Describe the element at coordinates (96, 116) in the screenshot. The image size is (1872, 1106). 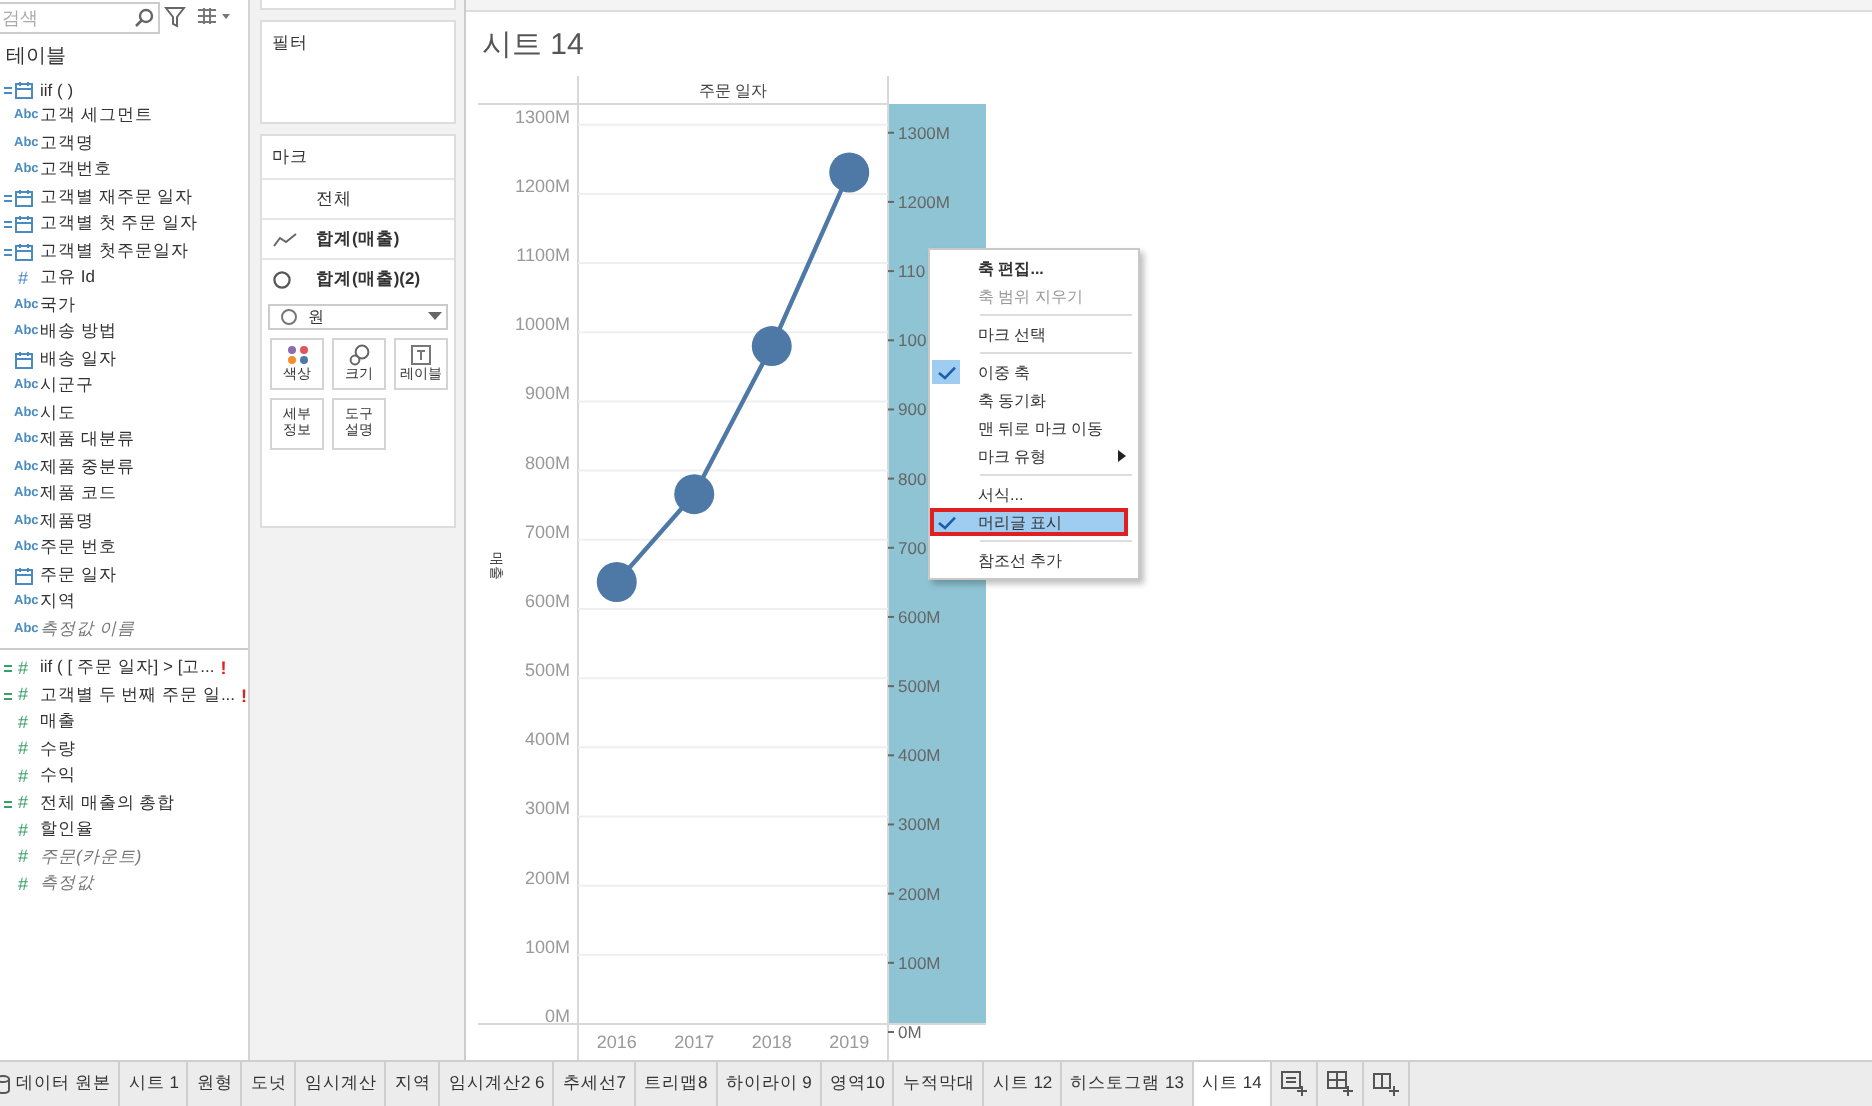
I see `field-name: 고객 세그먼트` at that location.